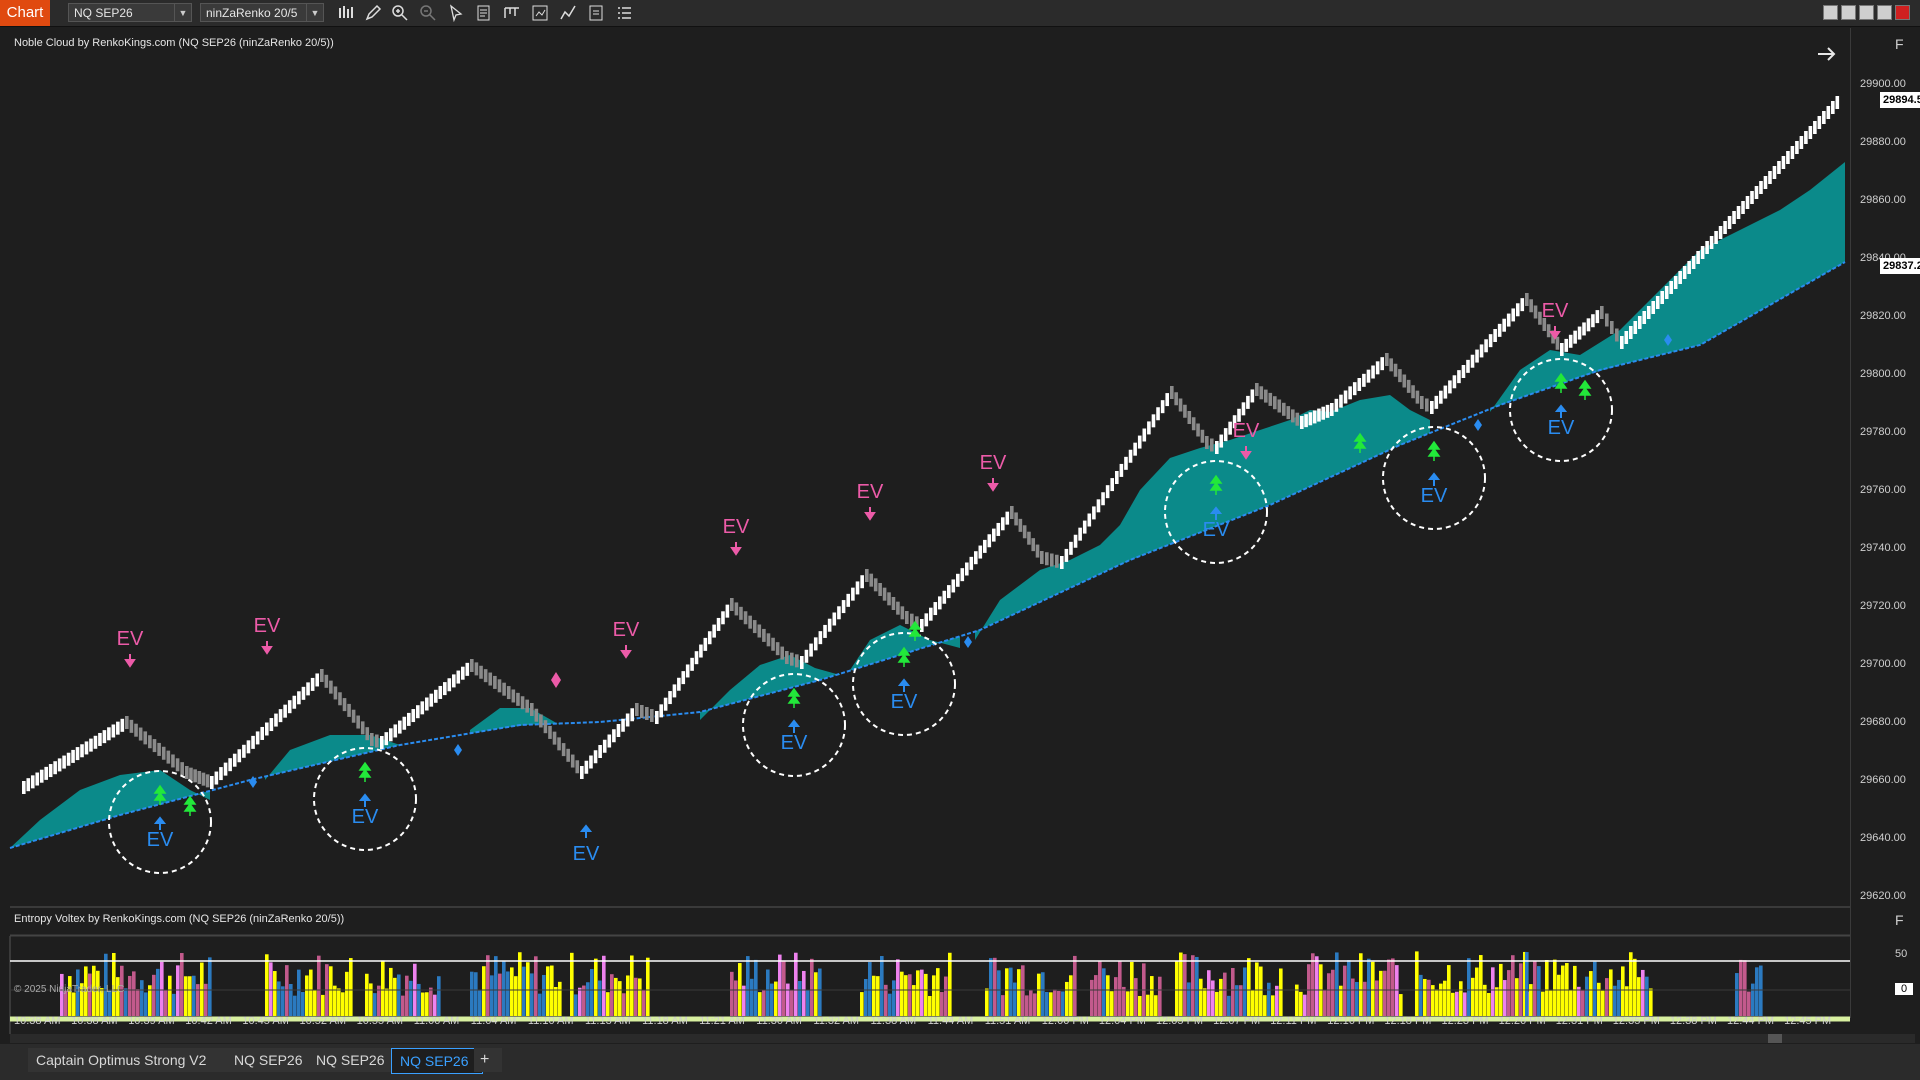 The image size is (1920, 1080). I want to click on horizontal-scrollbar, so click(962, 1038).